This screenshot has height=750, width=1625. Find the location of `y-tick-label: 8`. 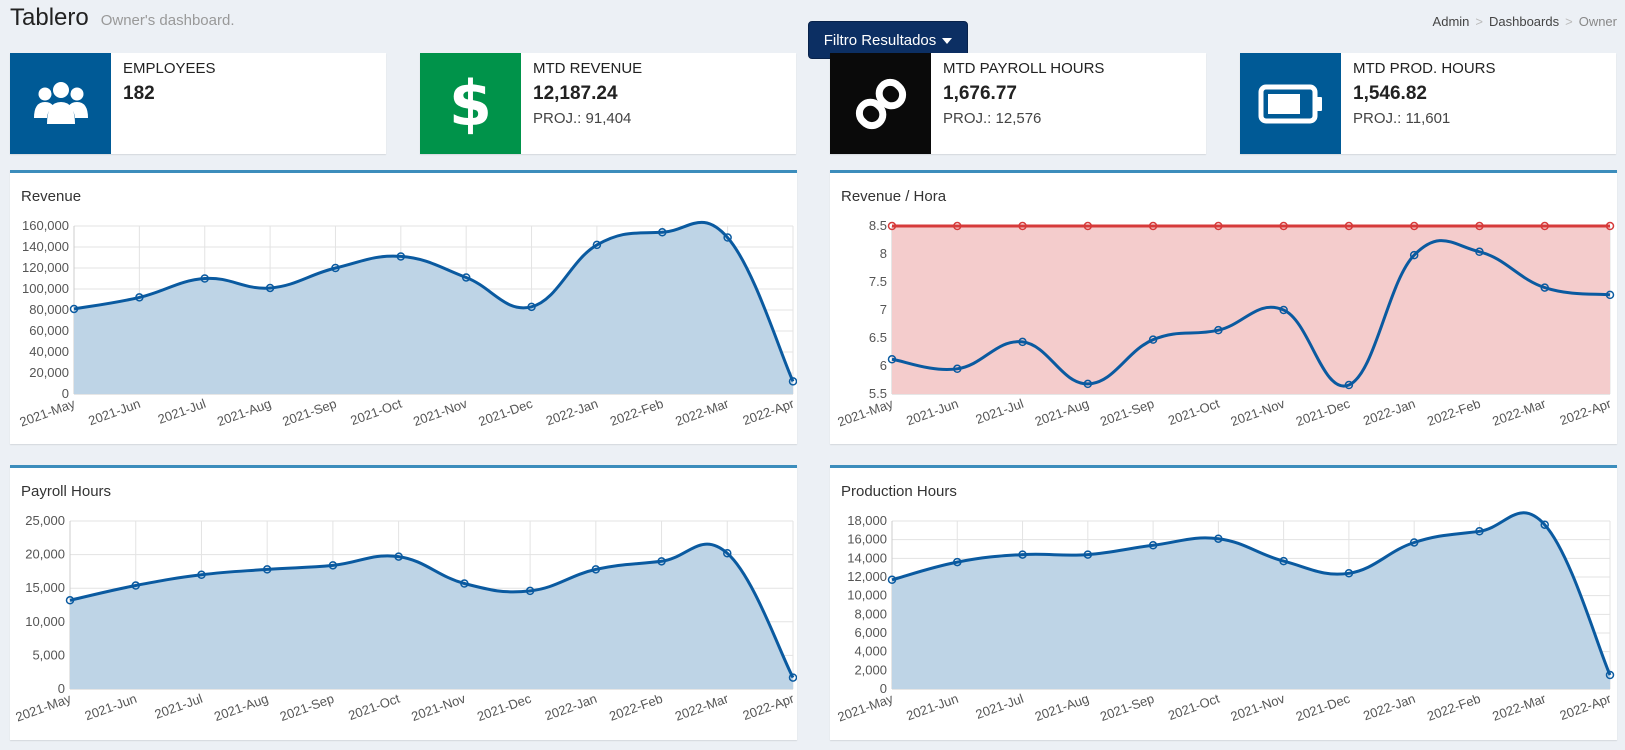

y-tick-label: 8 is located at coordinates (883, 253).